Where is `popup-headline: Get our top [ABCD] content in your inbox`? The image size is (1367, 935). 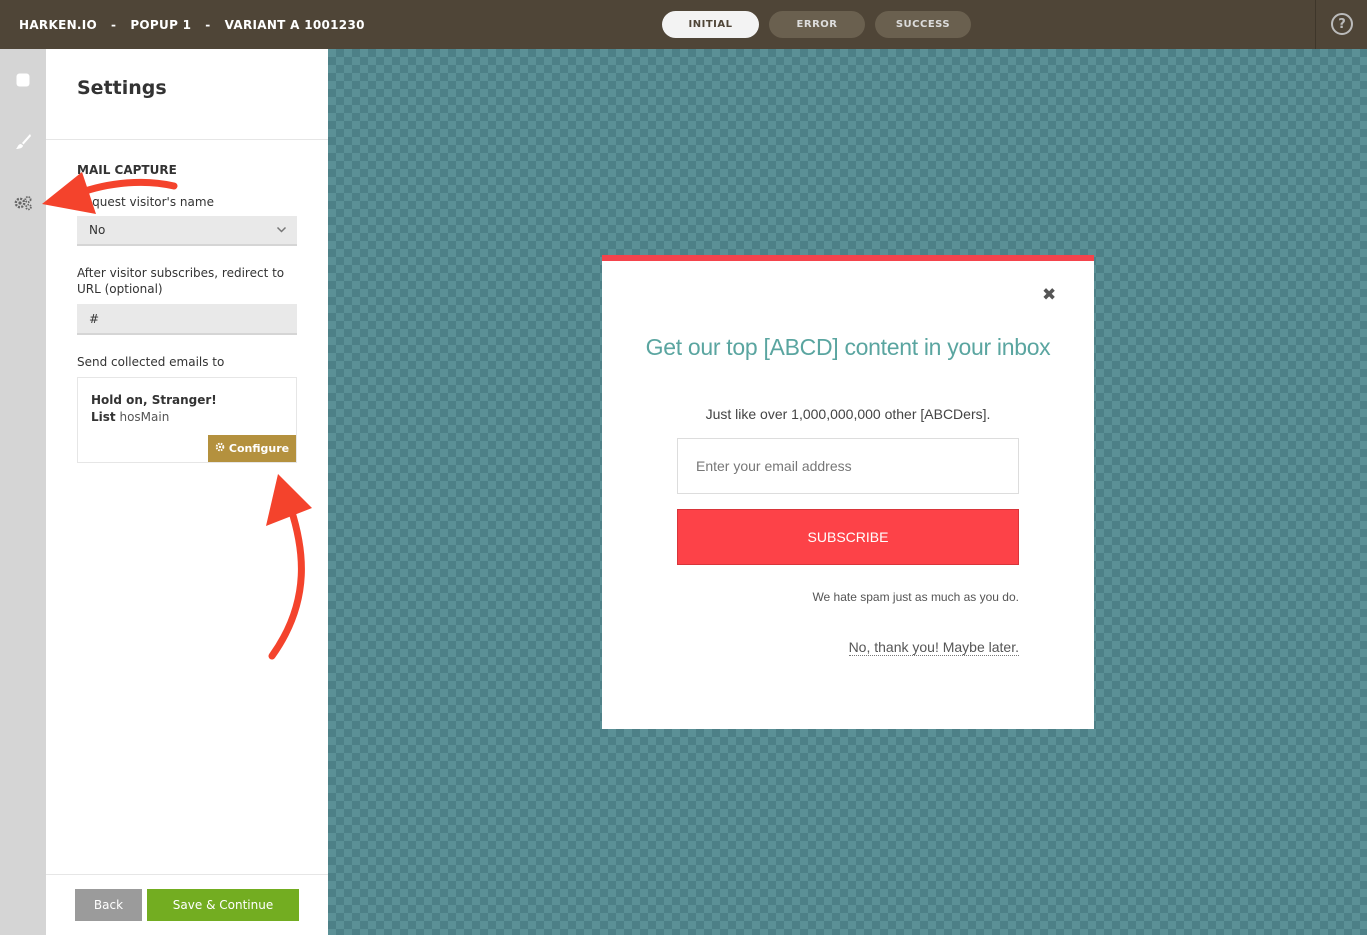
popup-headline: Get our top [ABCD] content in your inbox is located at coordinates (848, 347).